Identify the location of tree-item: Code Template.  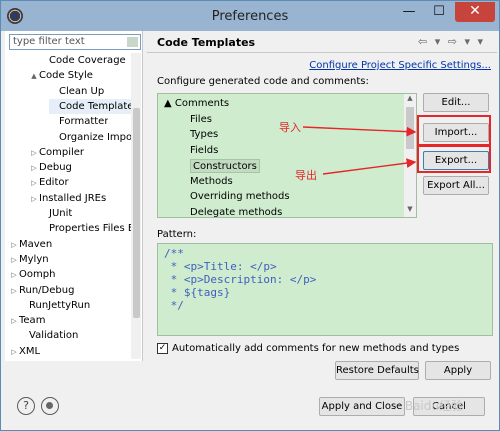
(91, 106).